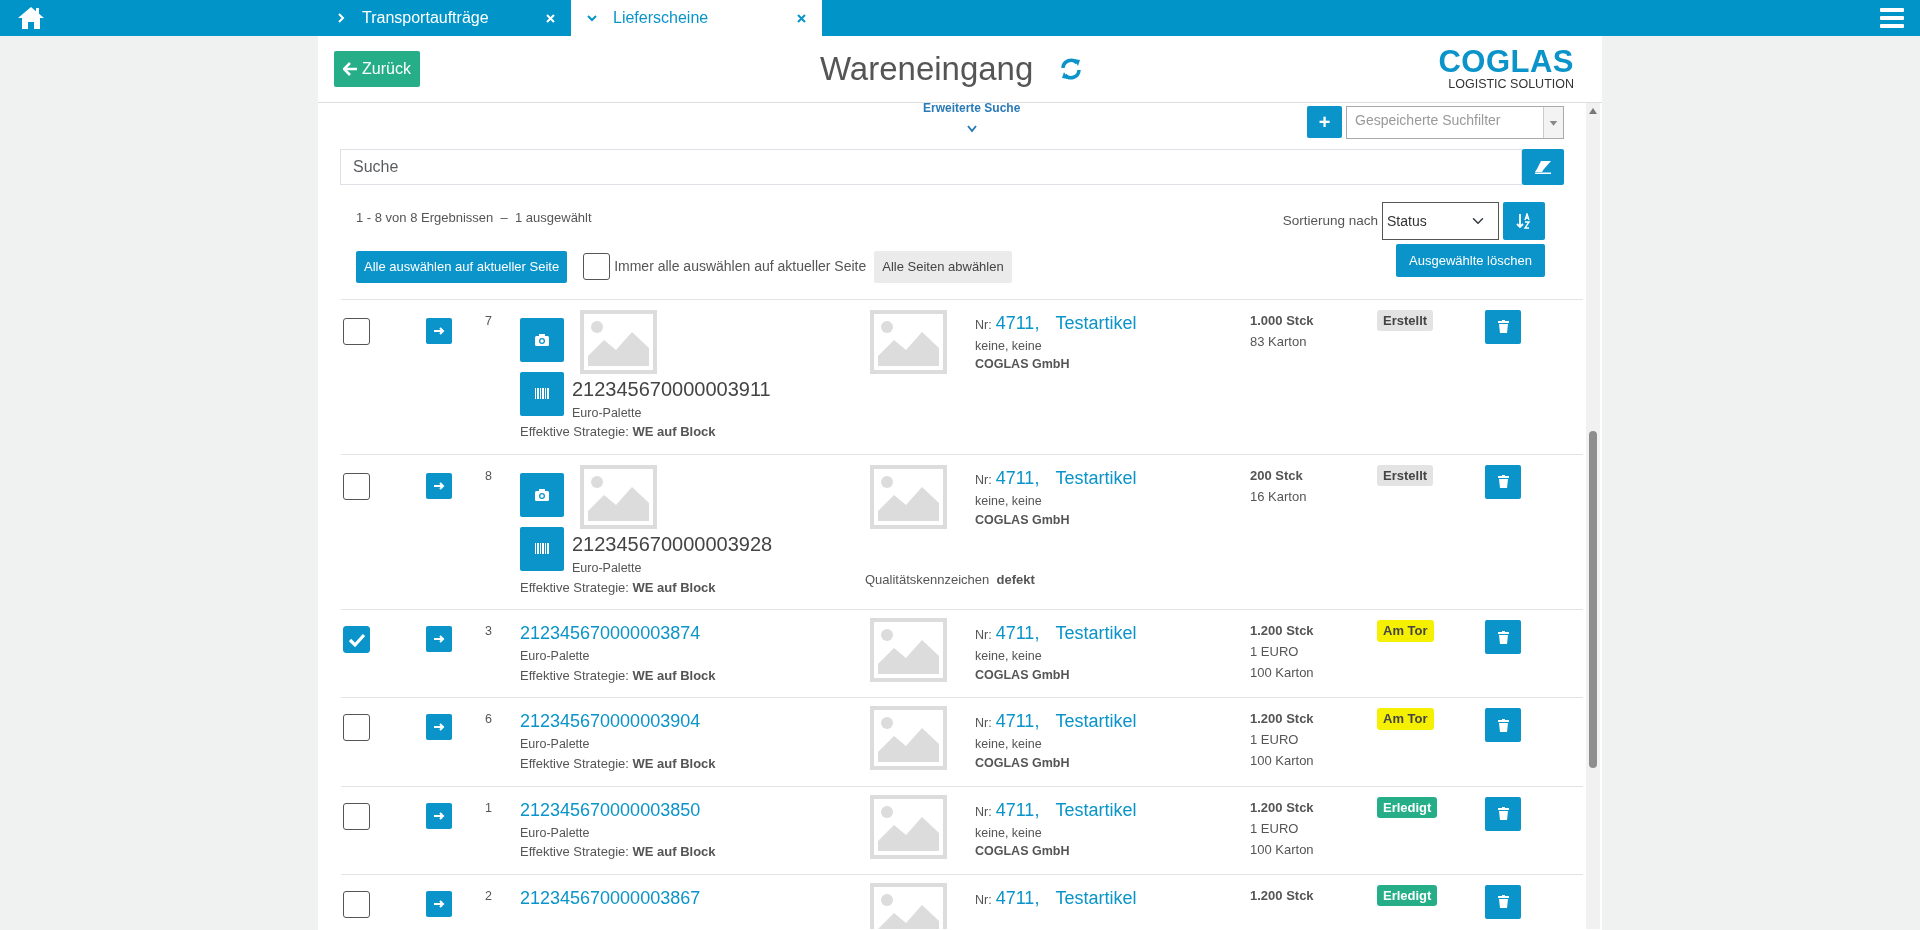 This screenshot has height=930, width=1920. What do you see at coordinates (971, 129) in the screenshot?
I see `chevron-down-icon` at bounding box center [971, 129].